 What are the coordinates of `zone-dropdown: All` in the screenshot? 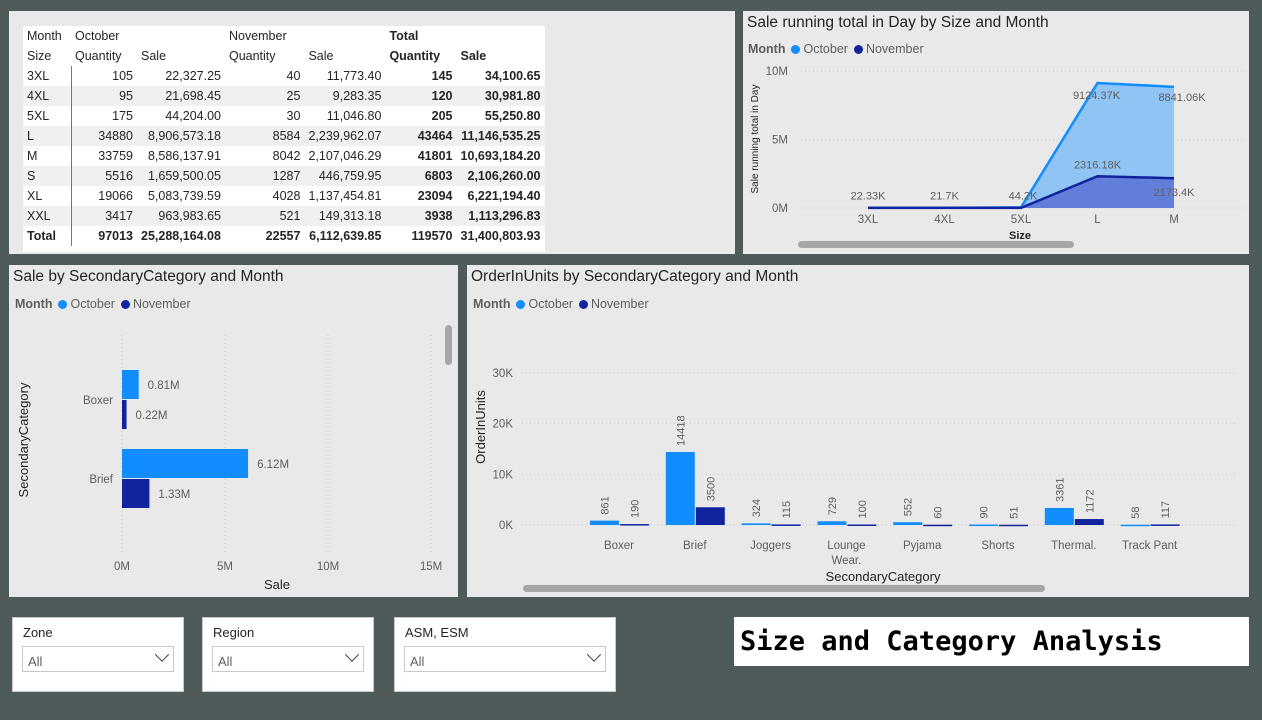 It's located at (98, 659).